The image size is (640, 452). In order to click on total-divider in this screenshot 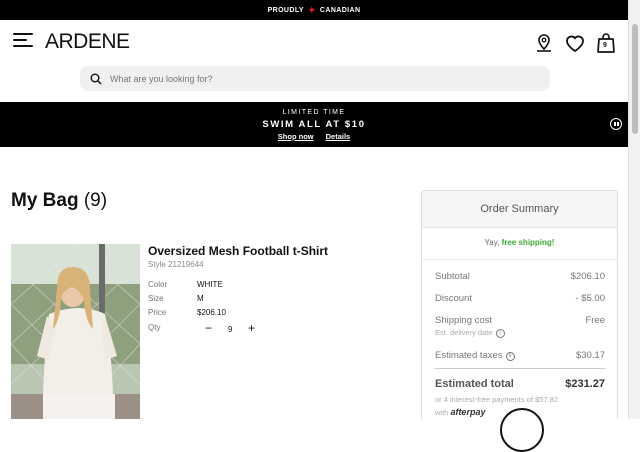, I will do `click(520, 368)`.